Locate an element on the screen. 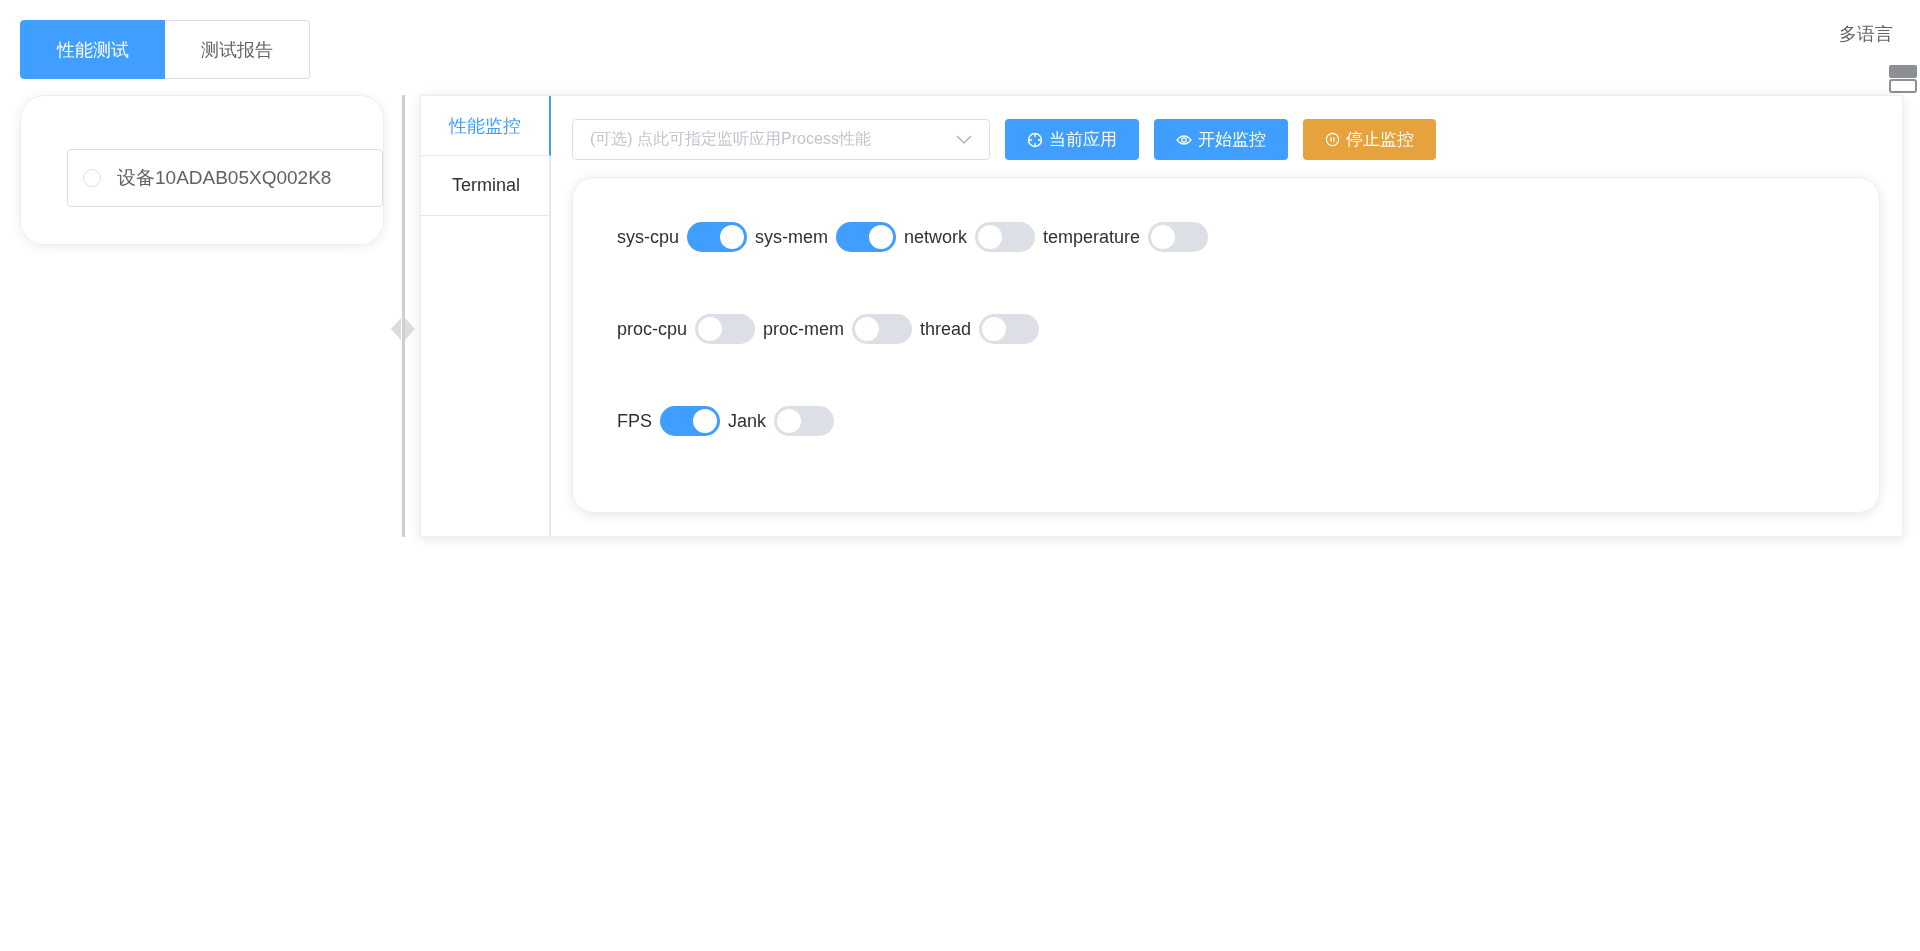 Image resolution: width=1920 pixels, height=951 pixels. metric-label: proc-cpu is located at coordinates (652, 329).